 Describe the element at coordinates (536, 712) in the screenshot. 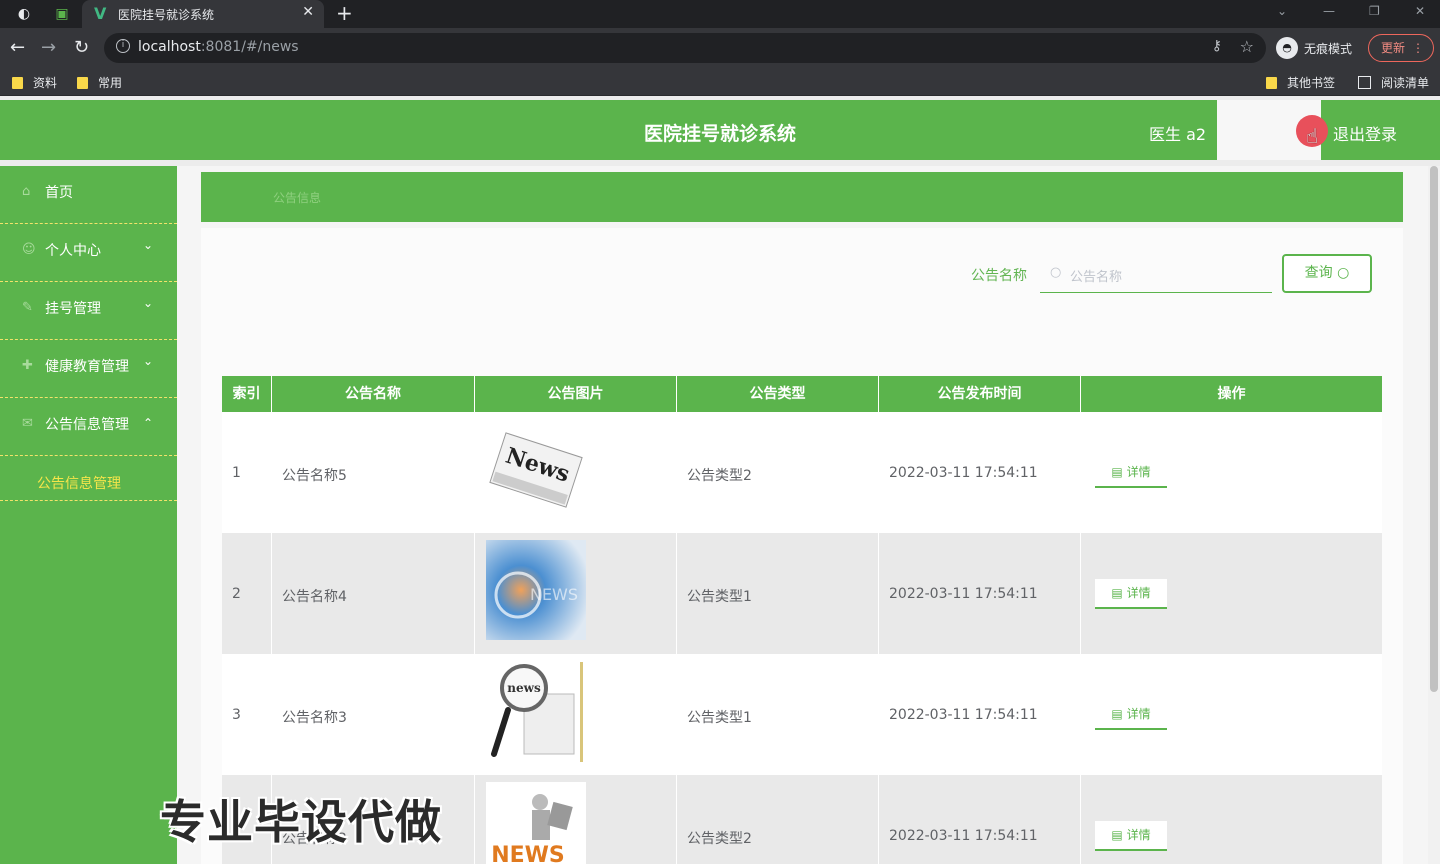

I see `news-image: news` at that location.